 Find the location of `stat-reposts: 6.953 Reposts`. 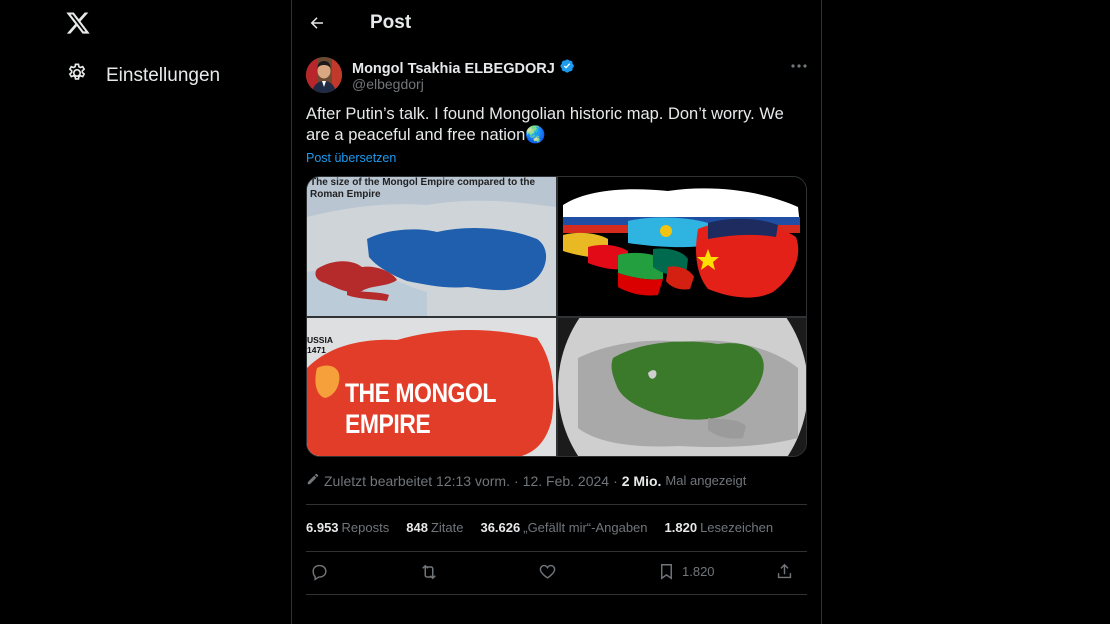

stat-reposts: 6.953 Reposts is located at coordinates (347, 527).